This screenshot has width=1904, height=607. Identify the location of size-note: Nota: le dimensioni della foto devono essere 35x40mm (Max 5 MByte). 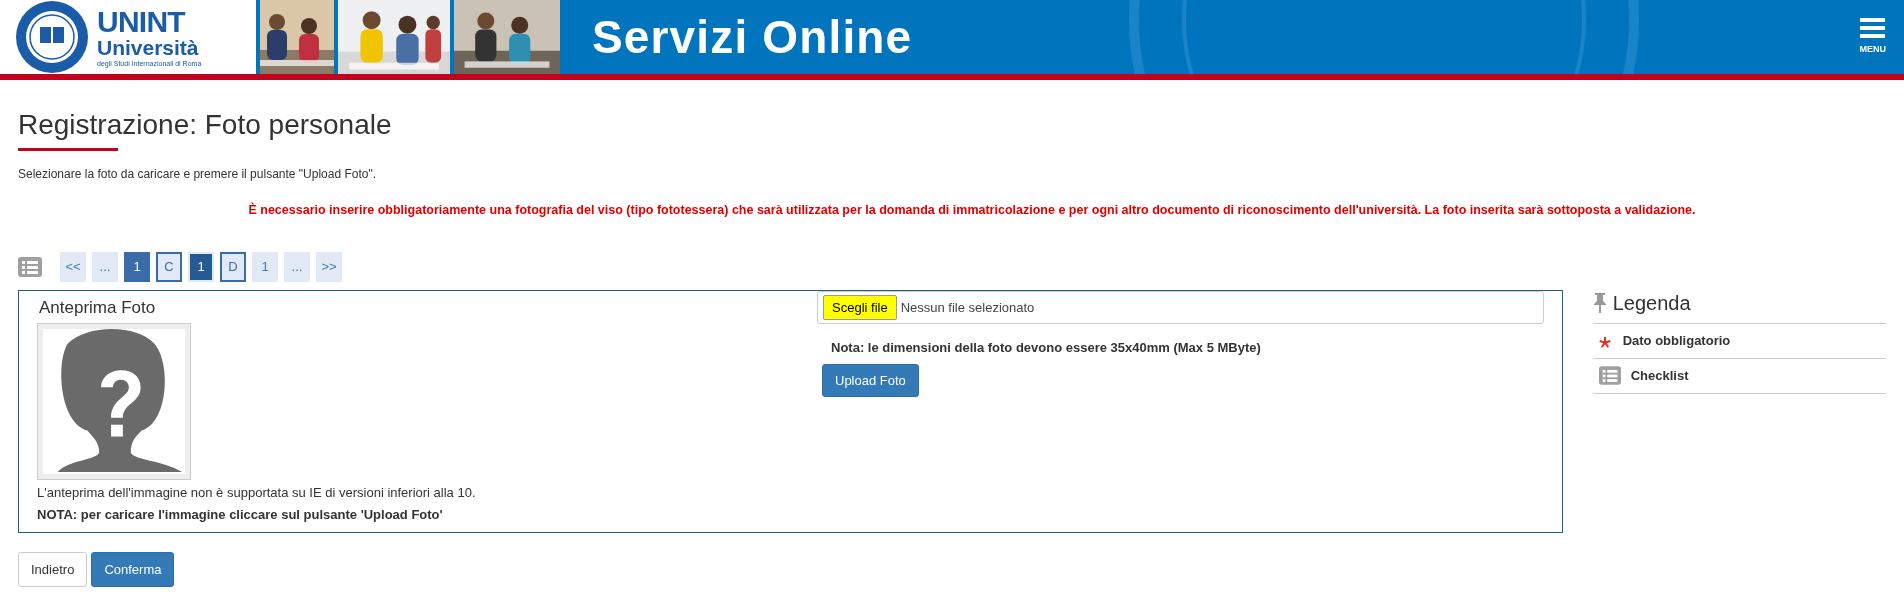
(1046, 347).